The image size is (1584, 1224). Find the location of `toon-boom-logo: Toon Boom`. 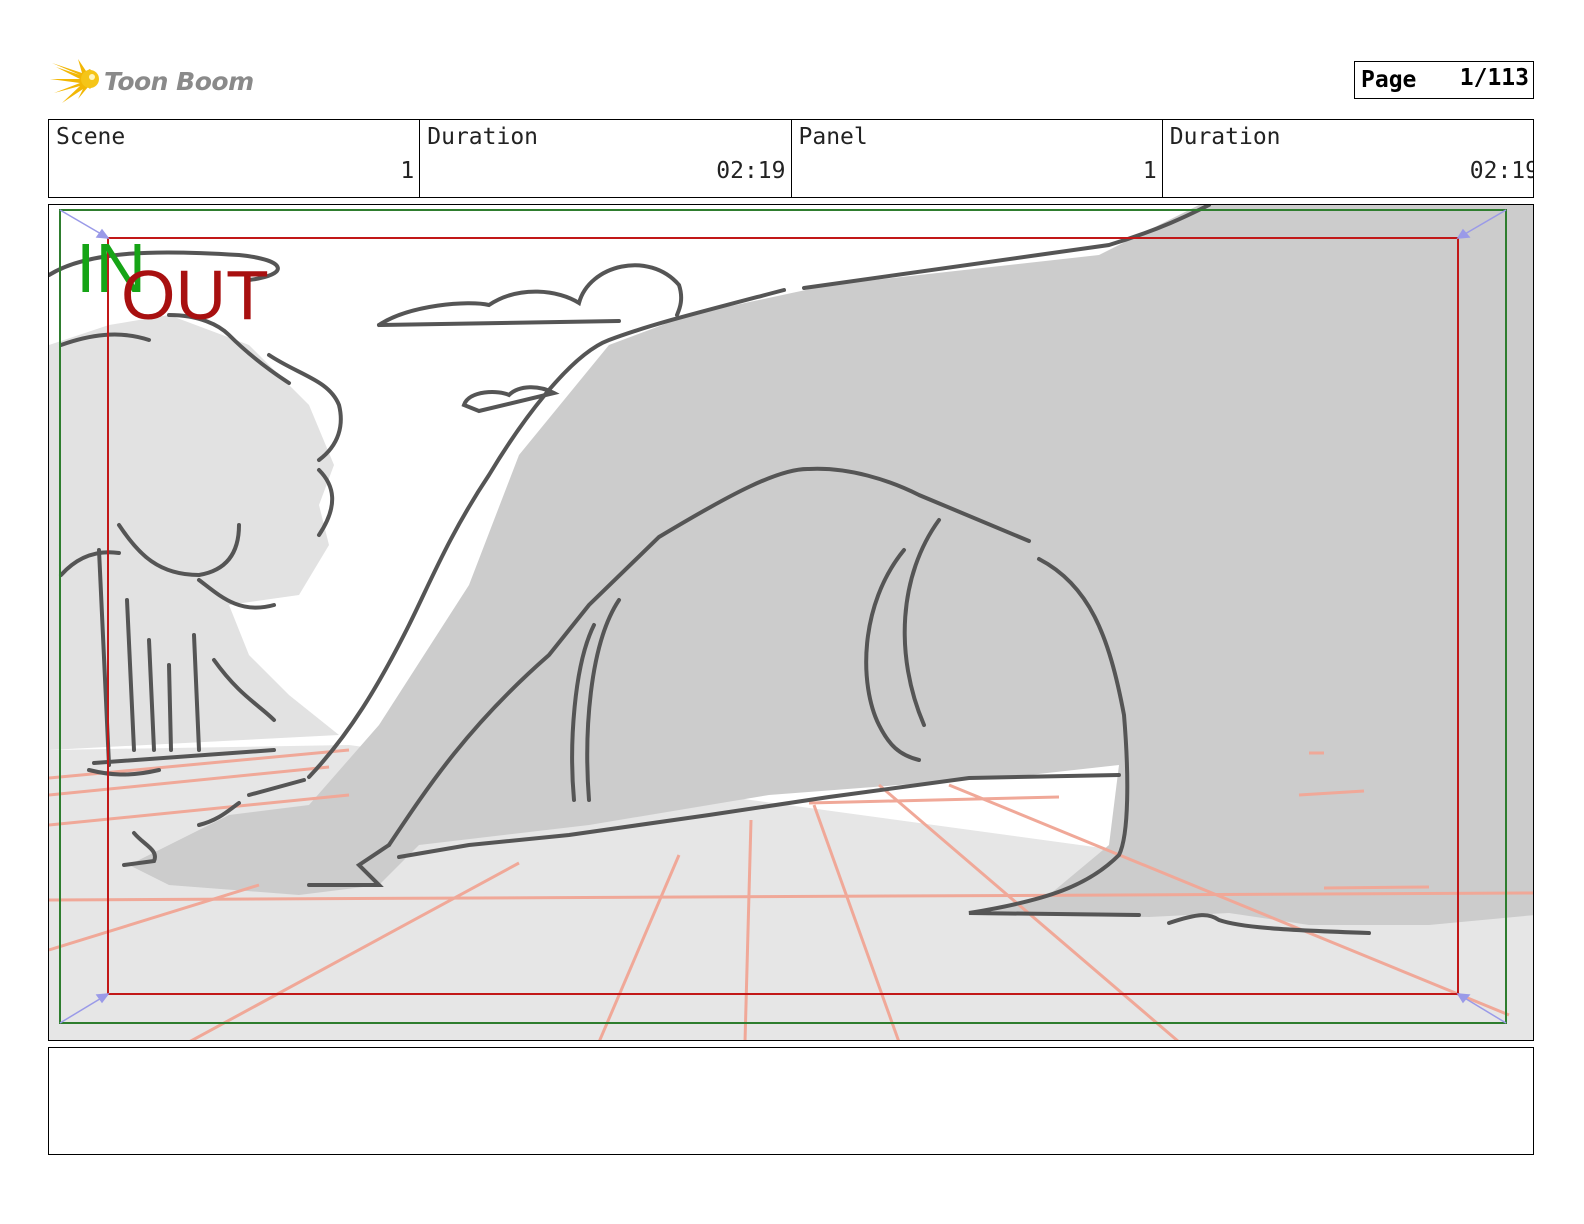

toon-boom-logo: Toon Boom is located at coordinates (152, 81).